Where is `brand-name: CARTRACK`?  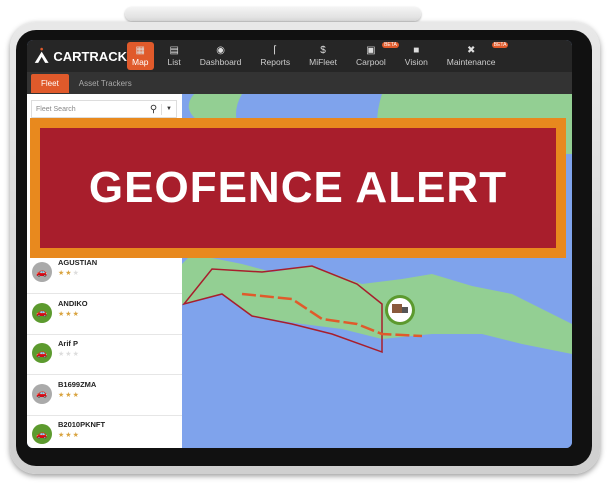
brand-name: CARTRACK is located at coordinates (90, 56).